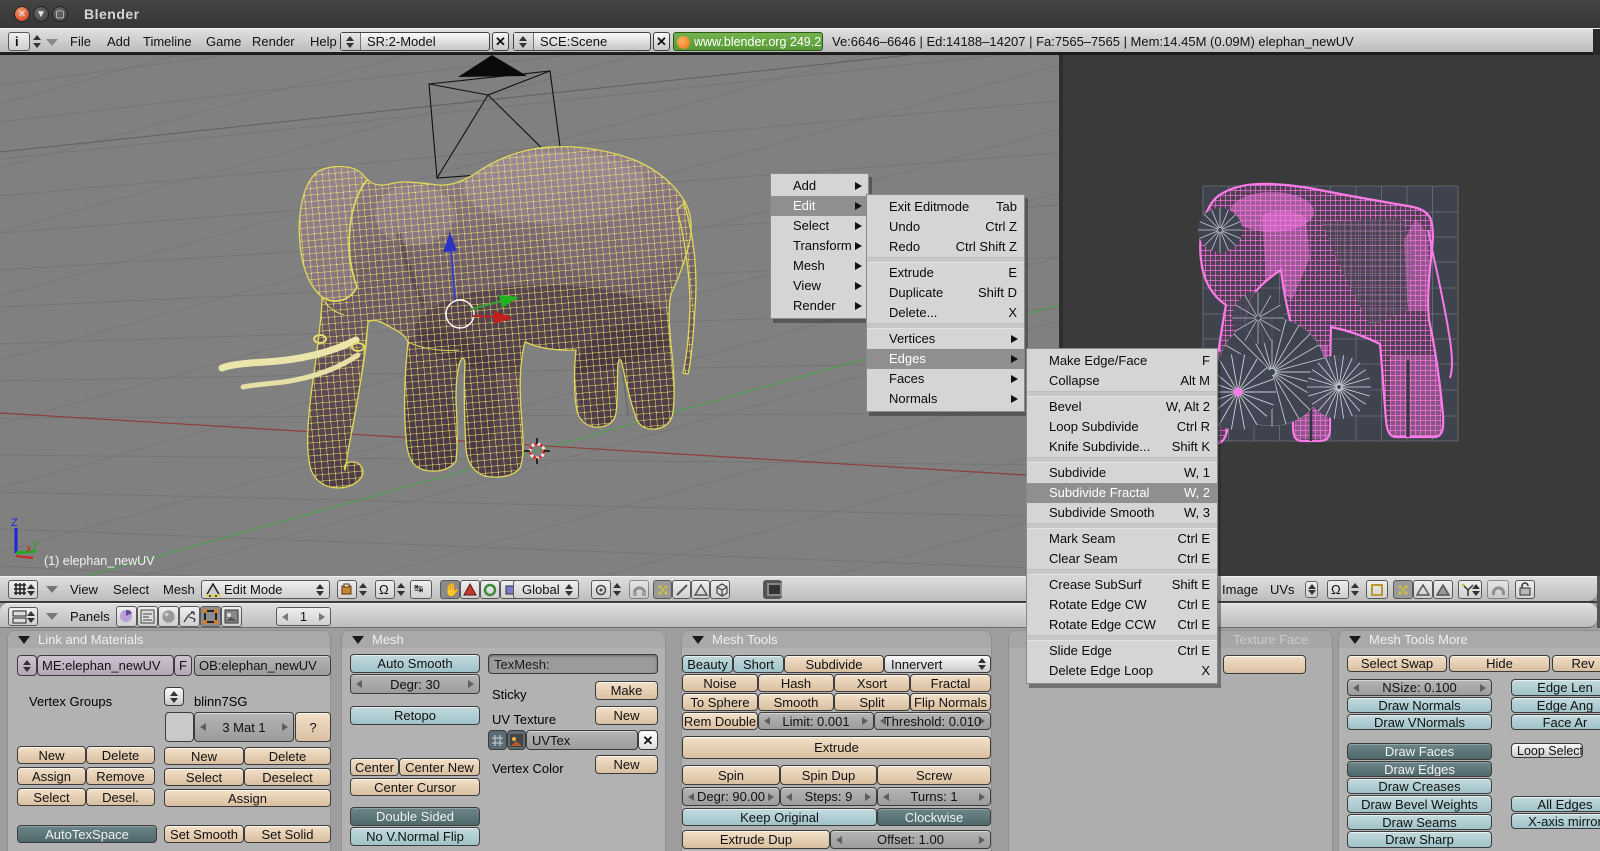  Describe the element at coordinates (99, 561) in the screenshot. I see `svg-text: (1) elephan_newUV` at that location.